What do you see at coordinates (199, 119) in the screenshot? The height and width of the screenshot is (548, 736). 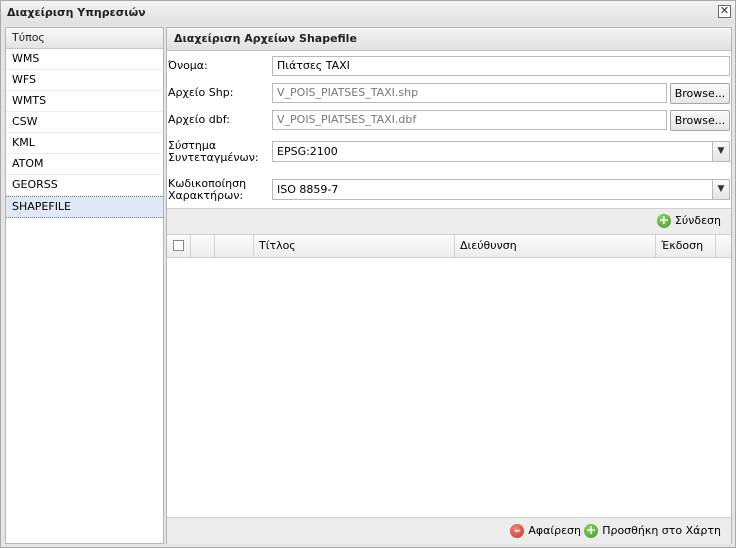 I see `dbf-label: Αρχείο dbf:` at bounding box center [199, 119].